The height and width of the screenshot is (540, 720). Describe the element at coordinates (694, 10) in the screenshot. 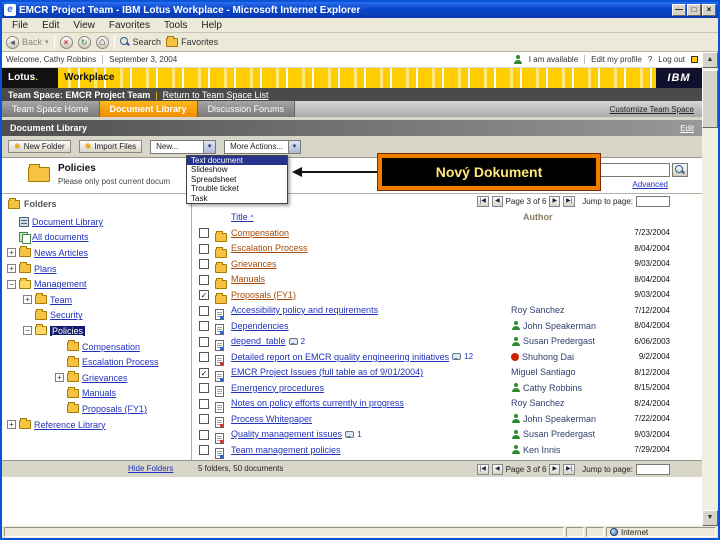

I see `maximize-button: □` at that location.